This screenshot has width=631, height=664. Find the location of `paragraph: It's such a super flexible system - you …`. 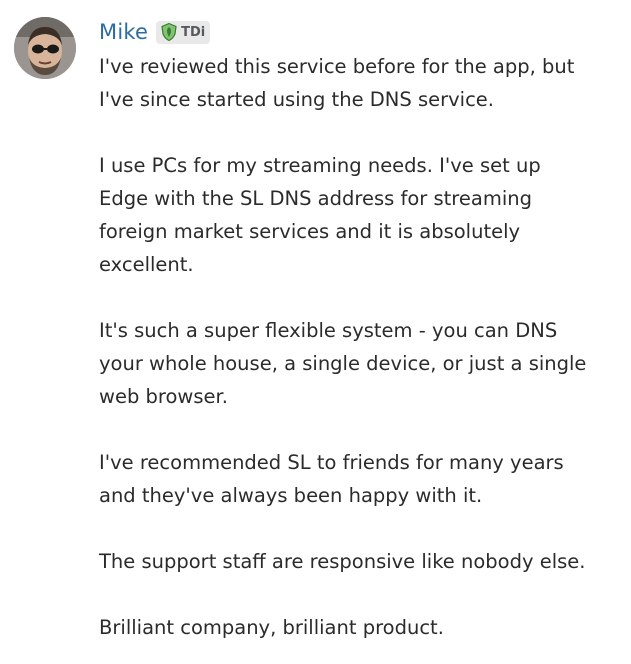

paragraph: It's such a super flexible system - you … is located at coordinates (361, 363).